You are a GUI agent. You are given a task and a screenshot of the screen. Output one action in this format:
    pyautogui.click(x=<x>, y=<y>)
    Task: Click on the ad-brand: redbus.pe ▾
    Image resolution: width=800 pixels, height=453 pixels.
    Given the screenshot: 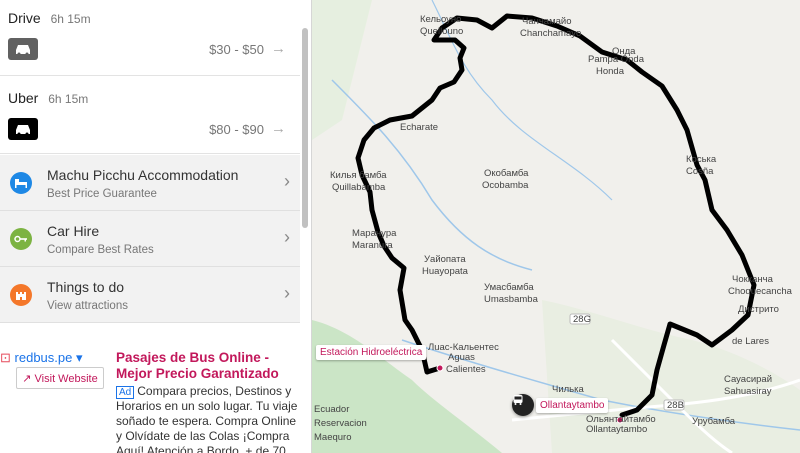 What is the action you would take?
    pyautogui.click(x=48, y=357)
    